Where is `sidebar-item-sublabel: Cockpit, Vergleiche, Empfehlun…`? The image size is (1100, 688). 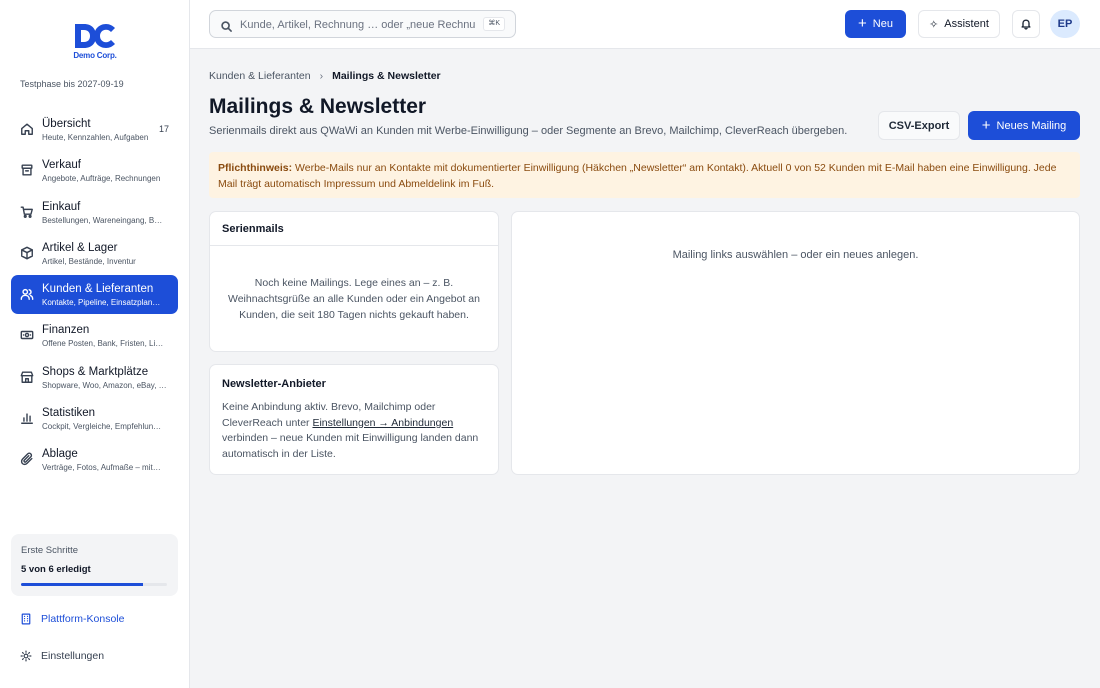 sidebar-item-sublabel: Cockpit, Vergleiche, Empfehlun… is located at coordinates (102, 427).